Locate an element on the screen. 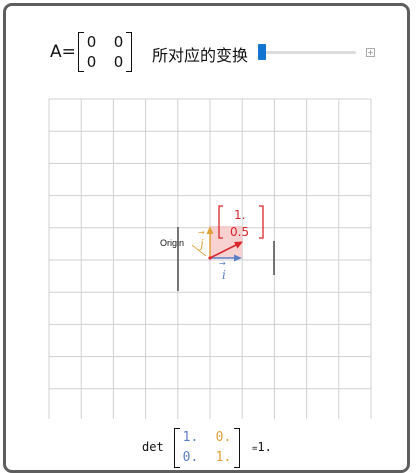 The width and height of the screenshot is (419, 473). det-result: =1. is located at coordinates (262, 447).